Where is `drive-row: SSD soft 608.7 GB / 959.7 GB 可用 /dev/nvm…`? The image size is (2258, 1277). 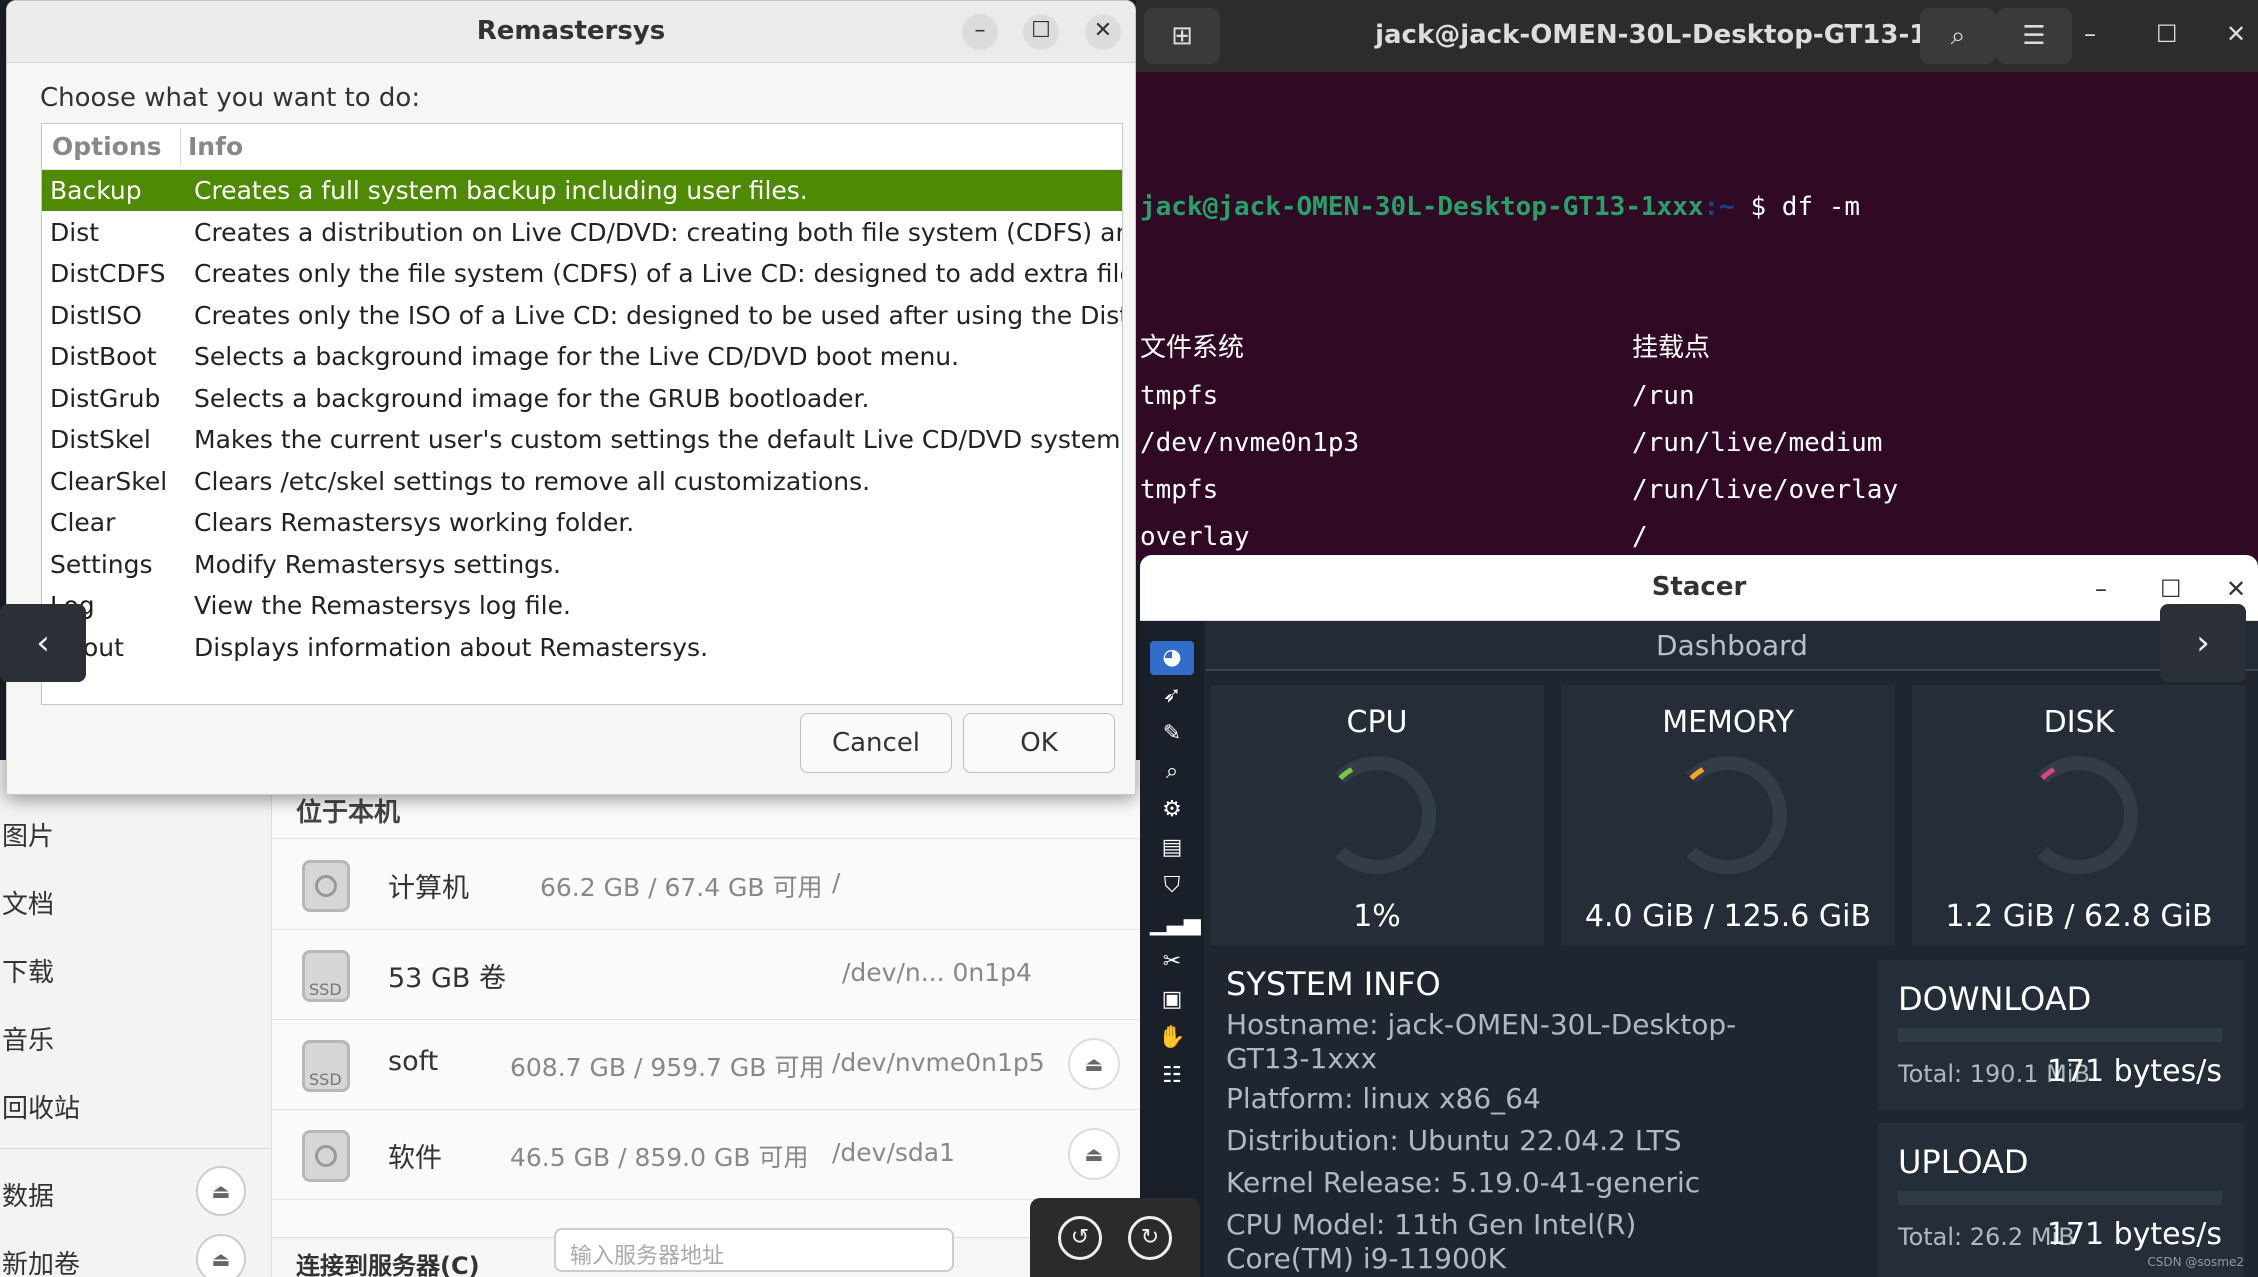 drive-row: SSD soft 608.7 GB / 959.7 GB 可用 /dev/nvm… is located at coordinates (706, 1065).